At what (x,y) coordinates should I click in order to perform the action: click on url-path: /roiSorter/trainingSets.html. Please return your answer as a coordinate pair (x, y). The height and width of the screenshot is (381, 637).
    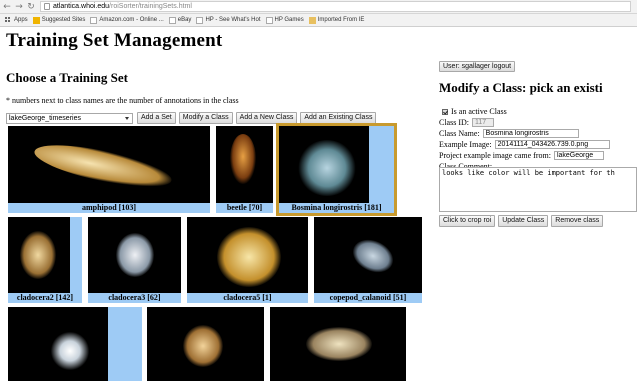
    Looking at the image, I should click on (150, 6).